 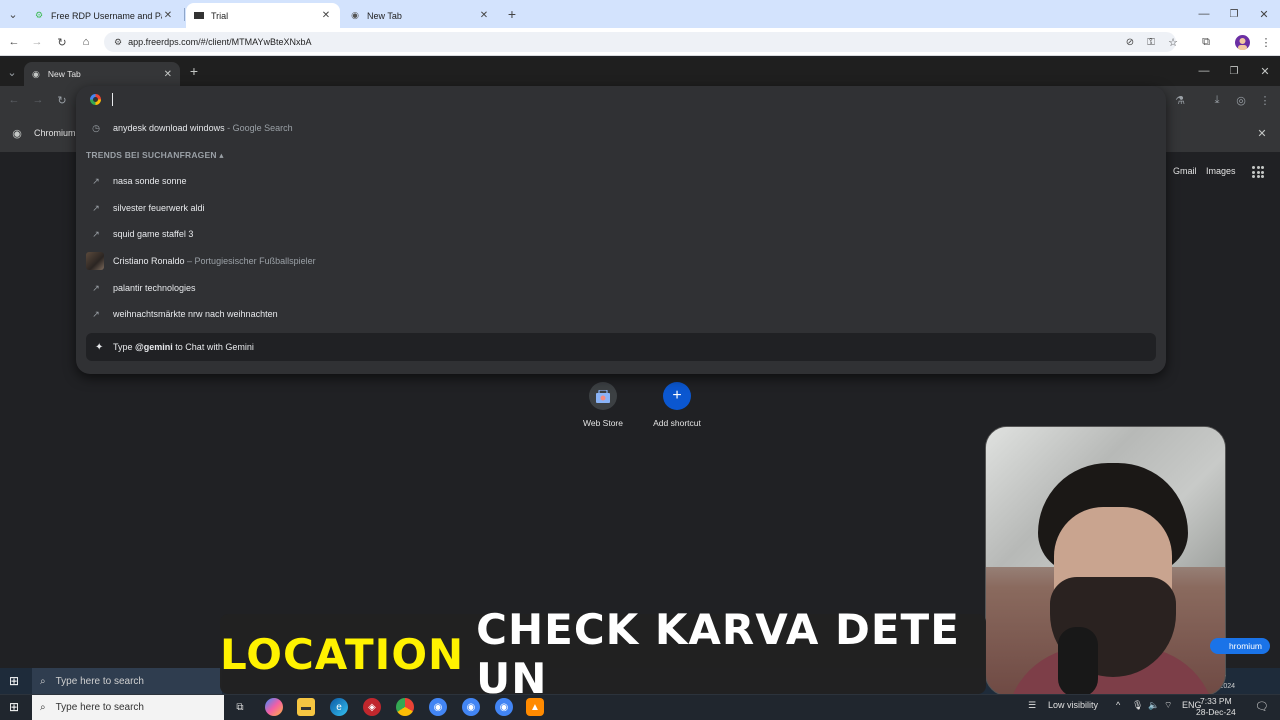 I want to click on rdp-favicon-icon: ⚙, so click(x=39, y=15).